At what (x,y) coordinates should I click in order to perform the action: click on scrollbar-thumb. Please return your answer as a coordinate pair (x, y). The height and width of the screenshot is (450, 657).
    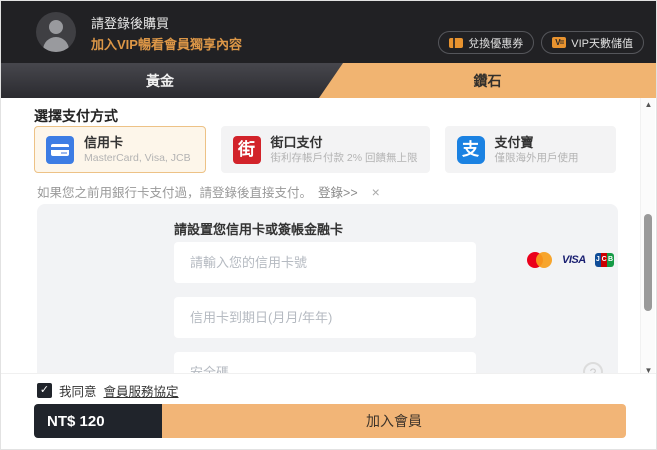
    Looking at the image, I should click on (648, 262).